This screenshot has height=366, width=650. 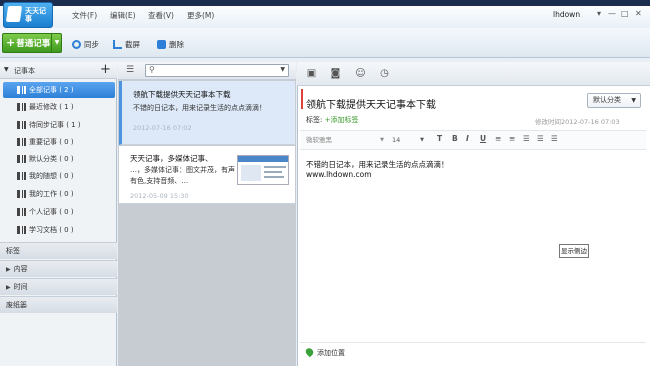 I want to click on sidebar-item-label: 个人记事 ( 0 ), so click(x=51, y=212).